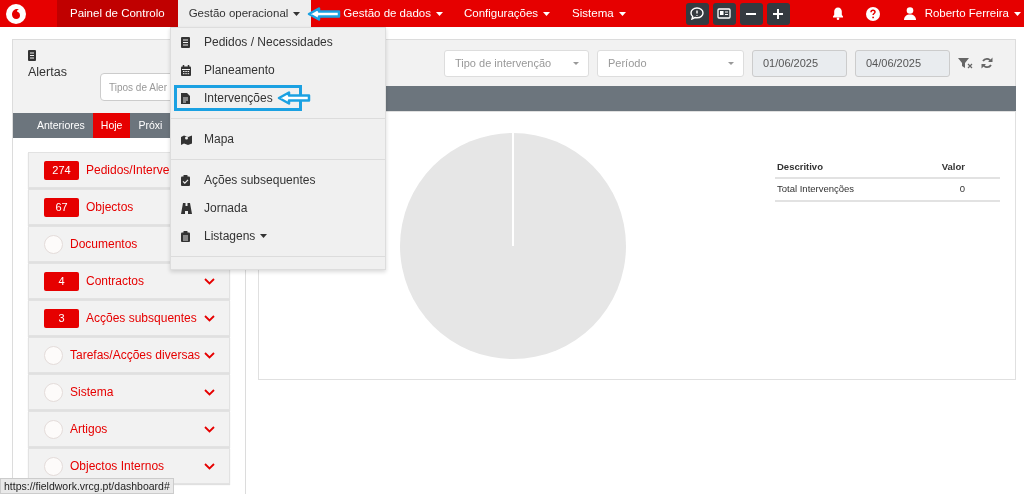  What do you see at coordinates (963, 13) in the screenshot?
I see `user-menu: Roberto Ferreira` at bounding box center [963, 13].